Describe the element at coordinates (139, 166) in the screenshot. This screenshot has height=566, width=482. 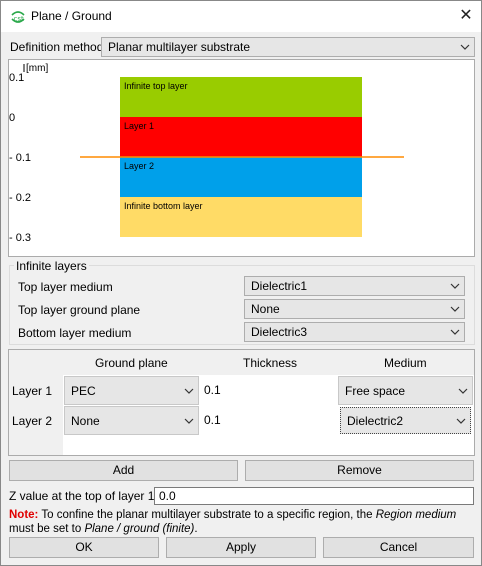
I see `layer-name-label: Layer 2` at that location.